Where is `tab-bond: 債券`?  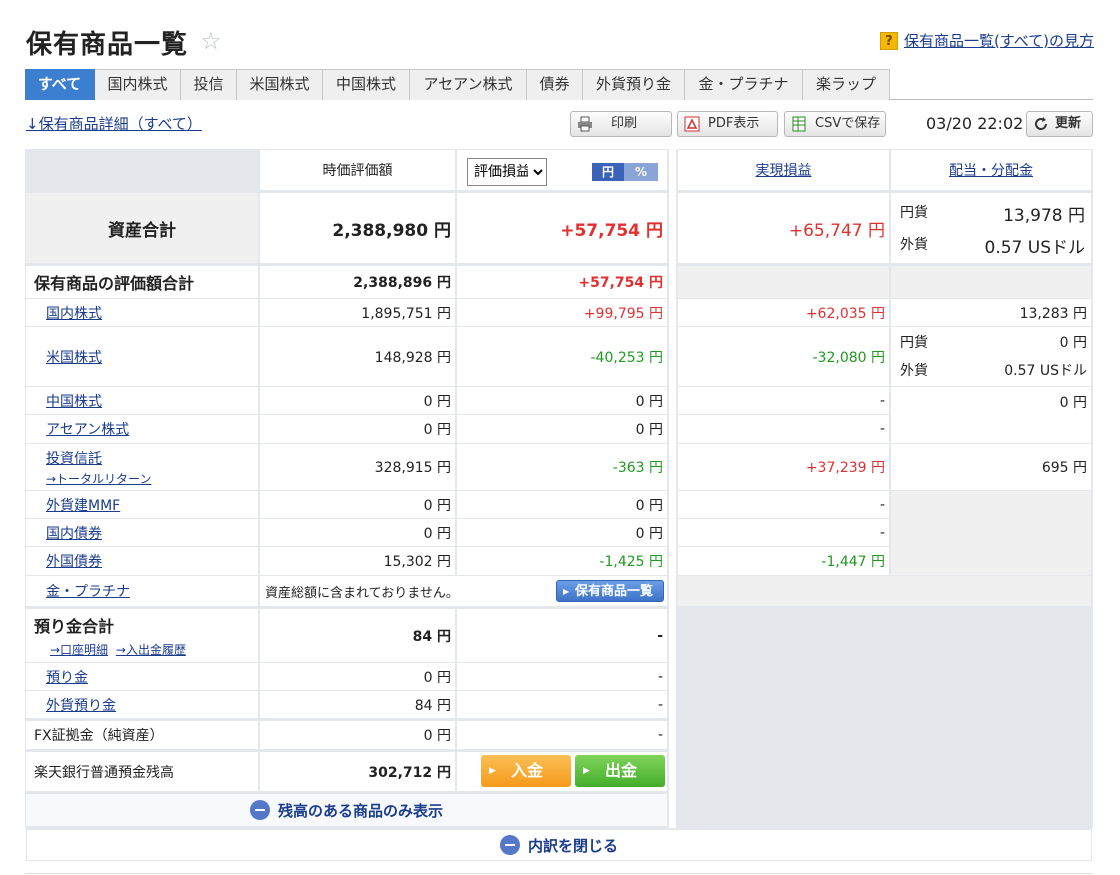 tab-bond: 債券 is located at coordinates (555, 84).